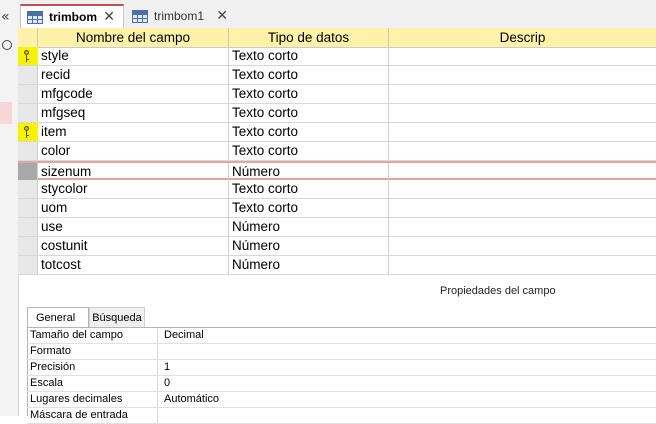  Describe the element at coordinates (92, 399) in the screenshot. I see `property-label: Lugares decimales` at that location.